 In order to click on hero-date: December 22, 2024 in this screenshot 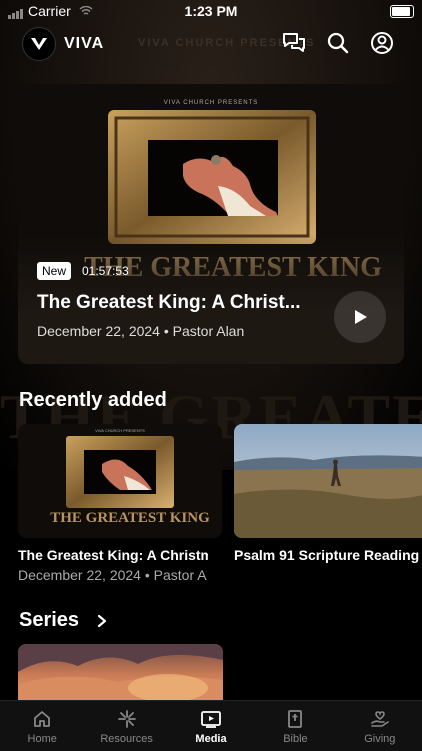, I will do `click(98, 331)`.